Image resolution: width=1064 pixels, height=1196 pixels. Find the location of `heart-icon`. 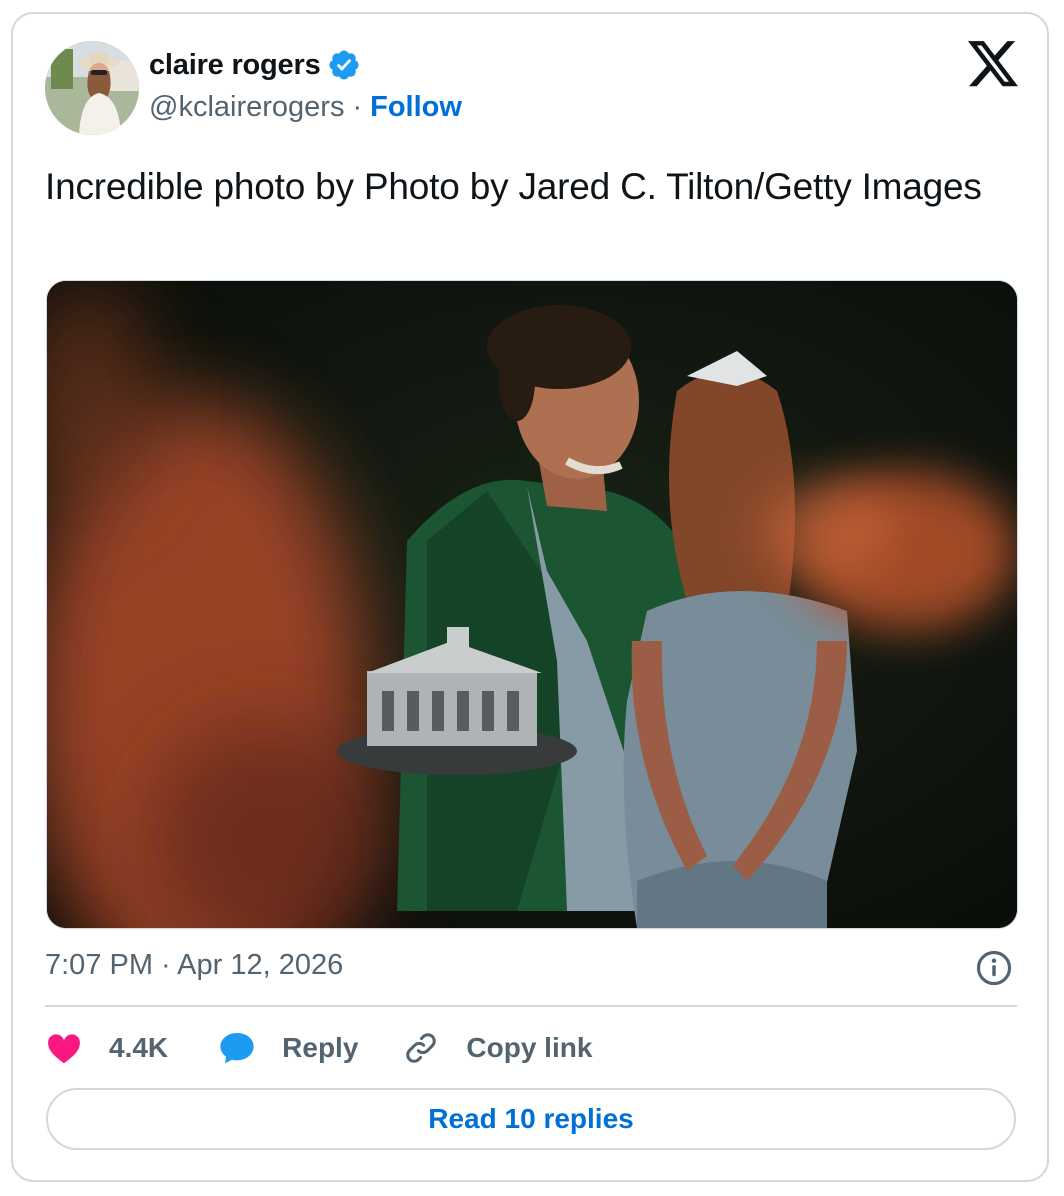

heart-icon is located at coordinates (64, 1049).